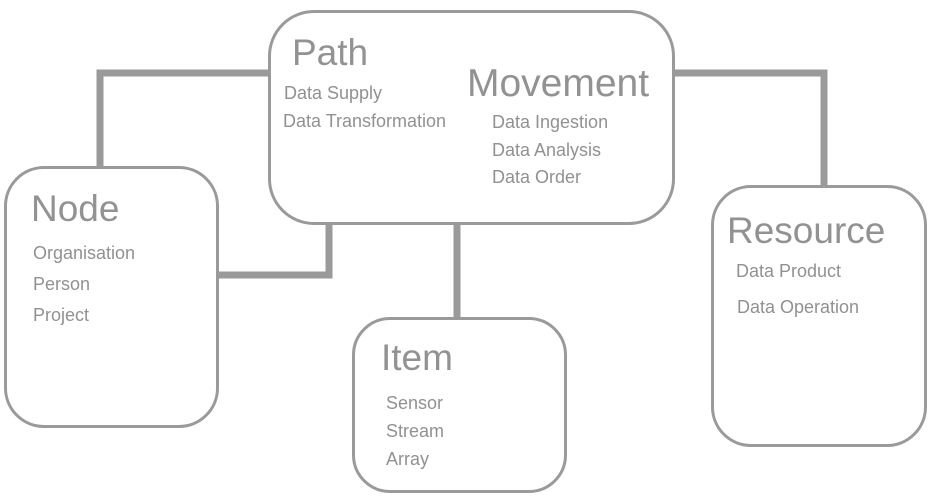 The image size is (930, 500). I want to click on movement-title: Movement, so click(558, 83).